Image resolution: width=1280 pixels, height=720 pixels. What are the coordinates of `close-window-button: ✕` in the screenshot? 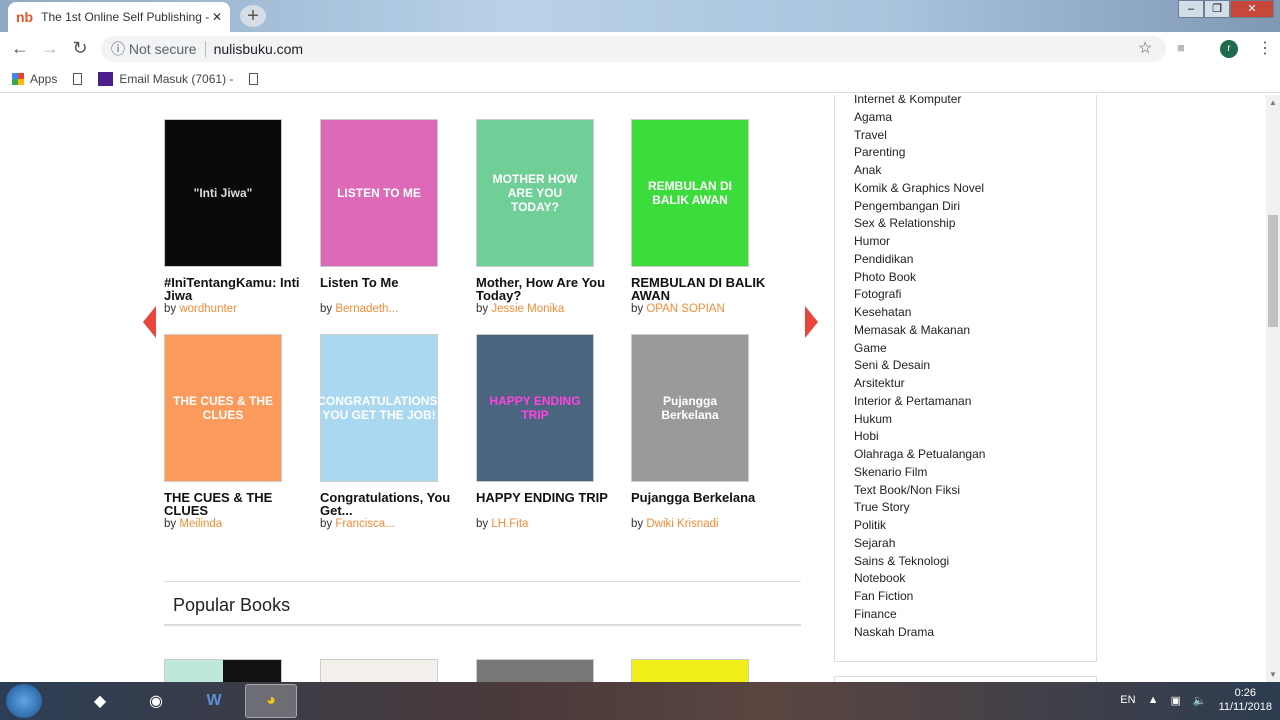 It's located at (1252, 9).